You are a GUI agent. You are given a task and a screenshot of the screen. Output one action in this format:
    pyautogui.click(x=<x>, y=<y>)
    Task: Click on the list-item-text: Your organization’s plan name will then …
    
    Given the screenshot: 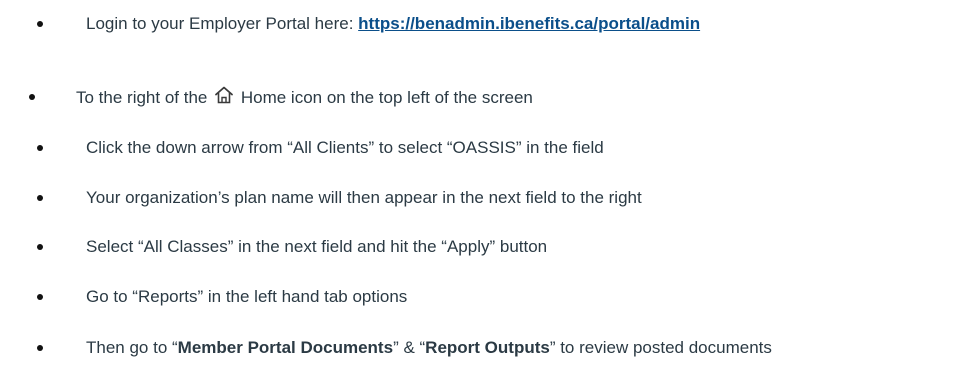 What is the action you would take?
    pyautogui.click(x=364, y=197)
    